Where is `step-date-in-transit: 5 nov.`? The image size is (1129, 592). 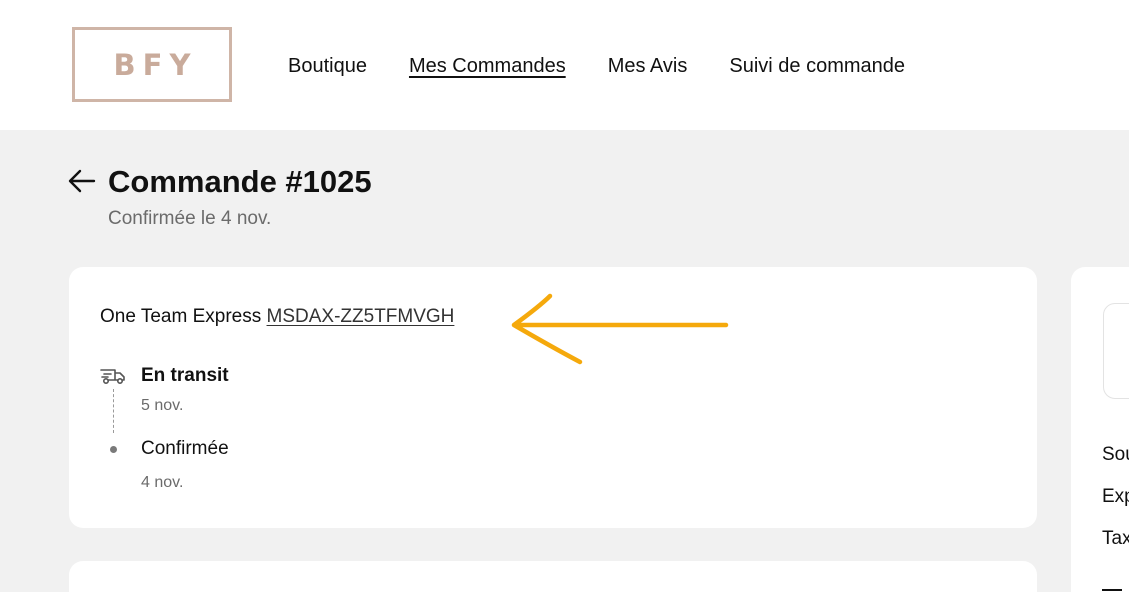 step-date-in-transit: 5 nov. is located at coordinates (162, 405).